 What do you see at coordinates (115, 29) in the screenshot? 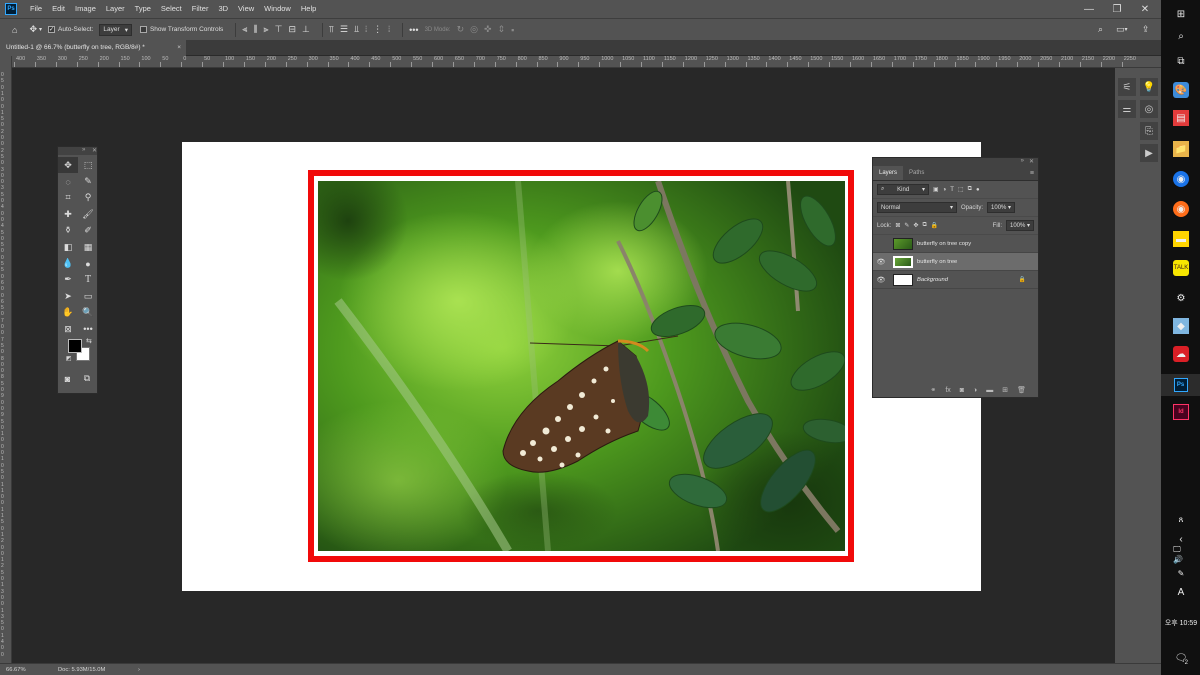
I see `auto-select-dropdown: Layer ▾` at bounding box center [115, 29].